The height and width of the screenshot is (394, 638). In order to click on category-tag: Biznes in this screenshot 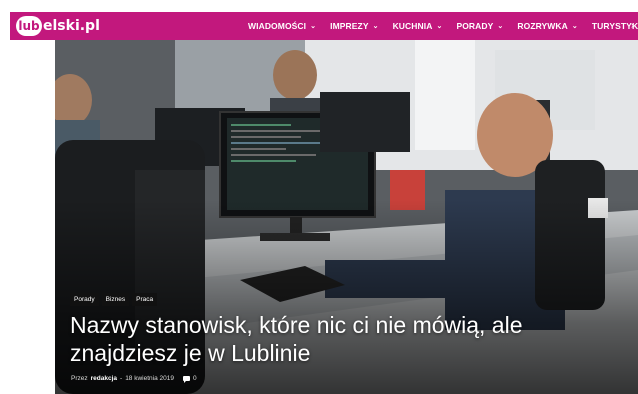, I will do `click(115, 299)`.